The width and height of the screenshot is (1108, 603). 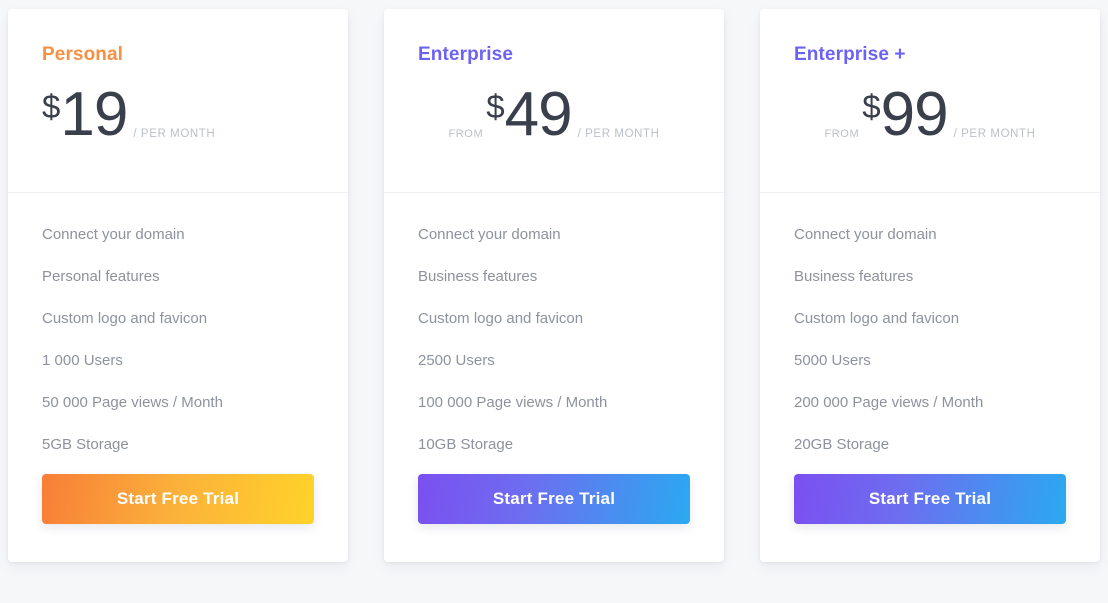 I want to click on price-row: FROM $ 99 / PER MONTH, so click(x=930, y=115).